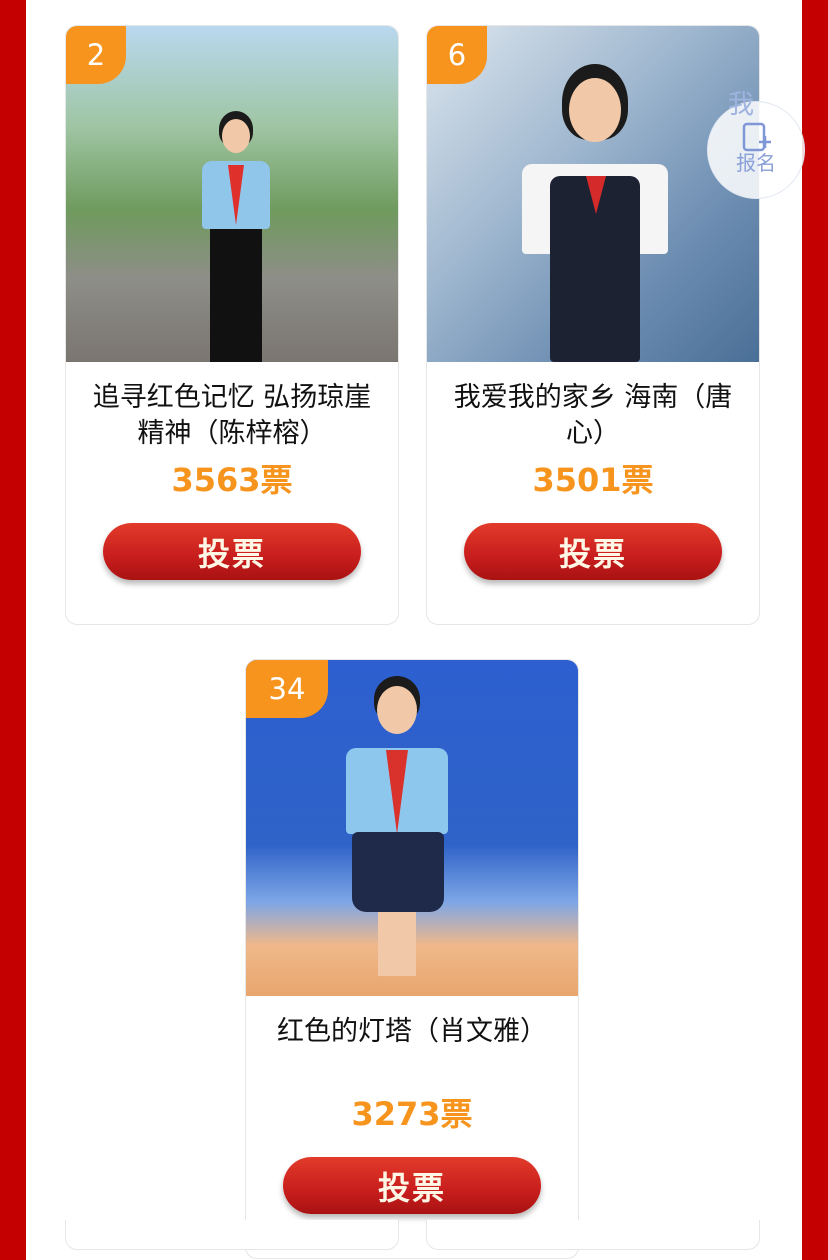 This screenshot has width=828, height=1260. What do you see at coordinates (232, 415) in the screenshot?
I see `entry-title: 追寻红色记忆 弘扬琼崖精神（陈梓榕）` at bounding box center [232, 415].